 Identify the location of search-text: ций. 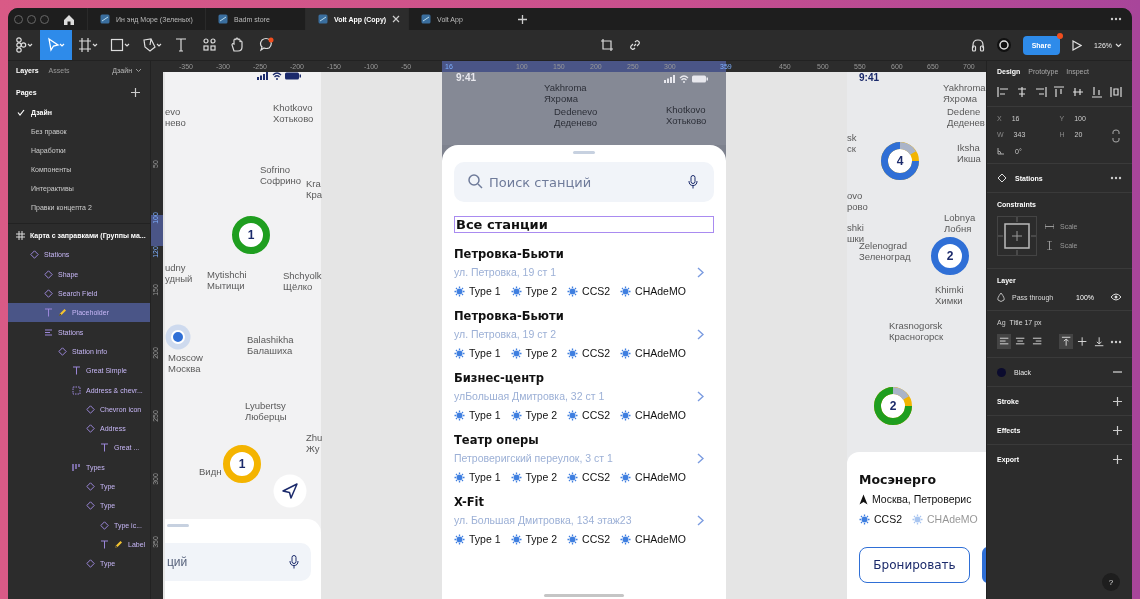
(177, 562).